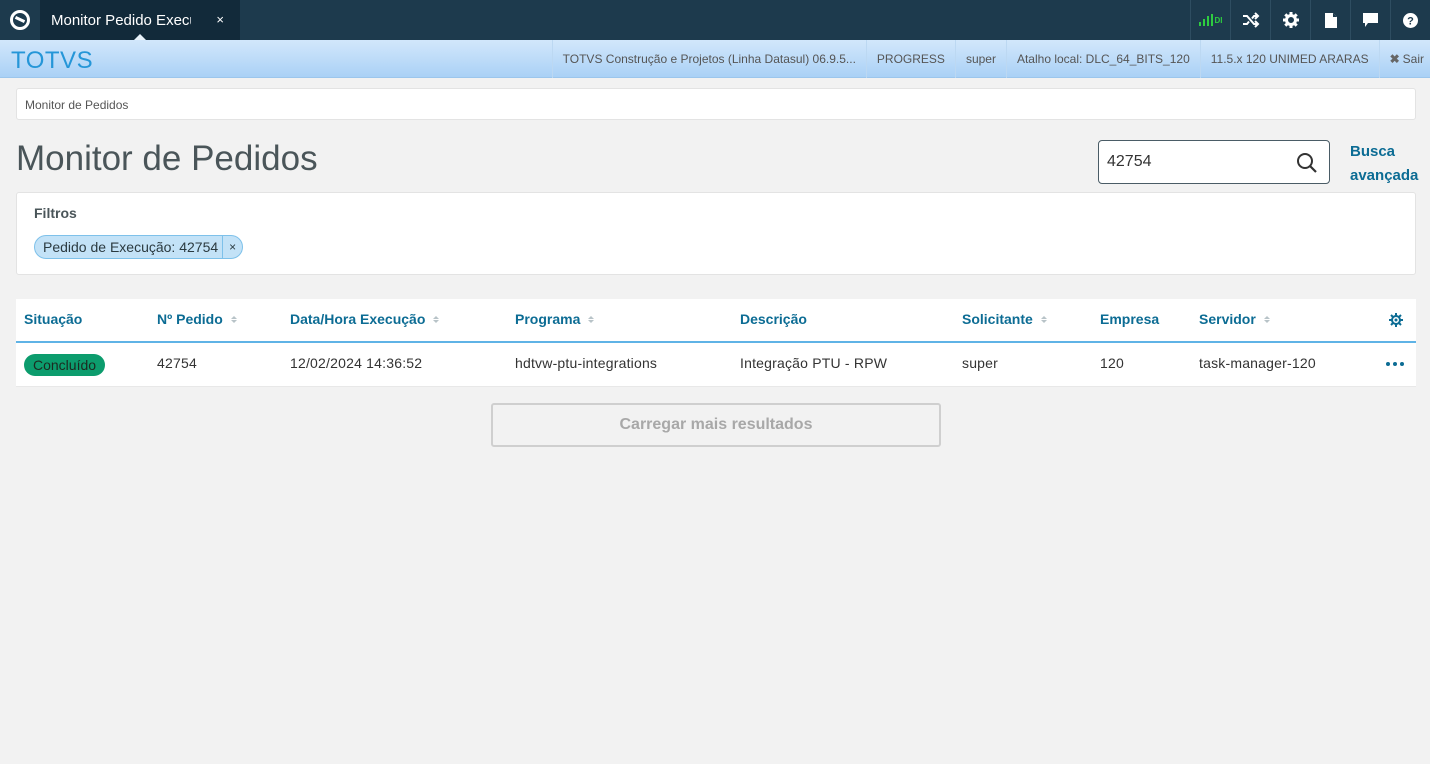 The width and height of the screenshot is (1430, 764). I want to click on filters-label: Filtros, so click(55, 213).